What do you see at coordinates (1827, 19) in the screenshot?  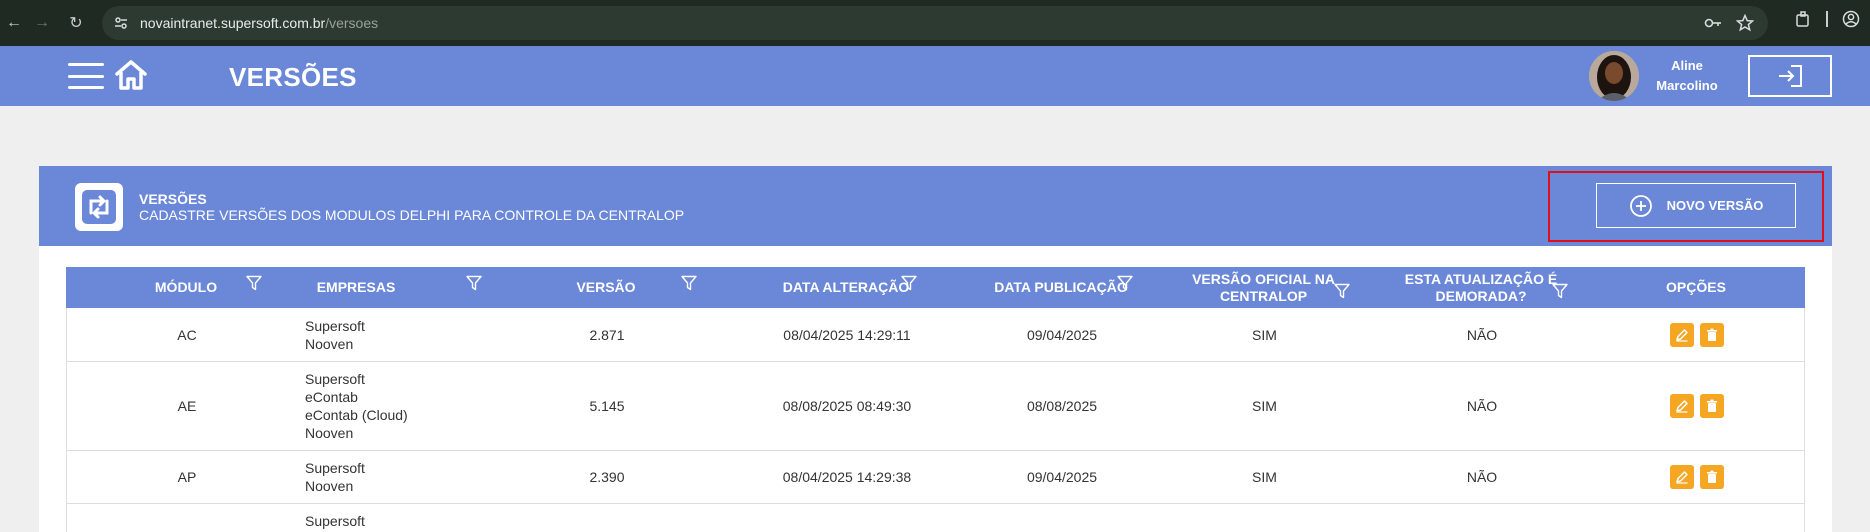 I see `toolbar-separator` at bounding box center [1827, 19].